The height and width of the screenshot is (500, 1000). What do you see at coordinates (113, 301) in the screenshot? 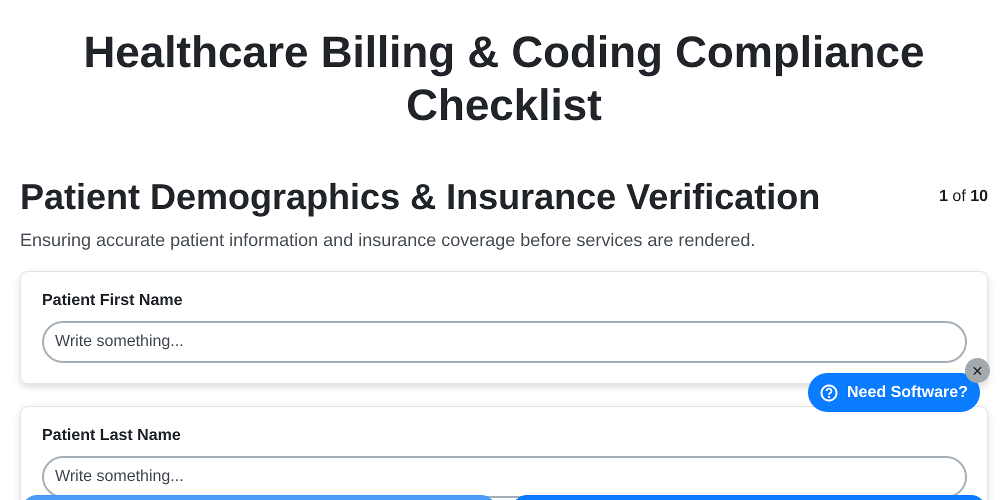
I see `field-label: Patient First Name` at bounding box center [113, 301].